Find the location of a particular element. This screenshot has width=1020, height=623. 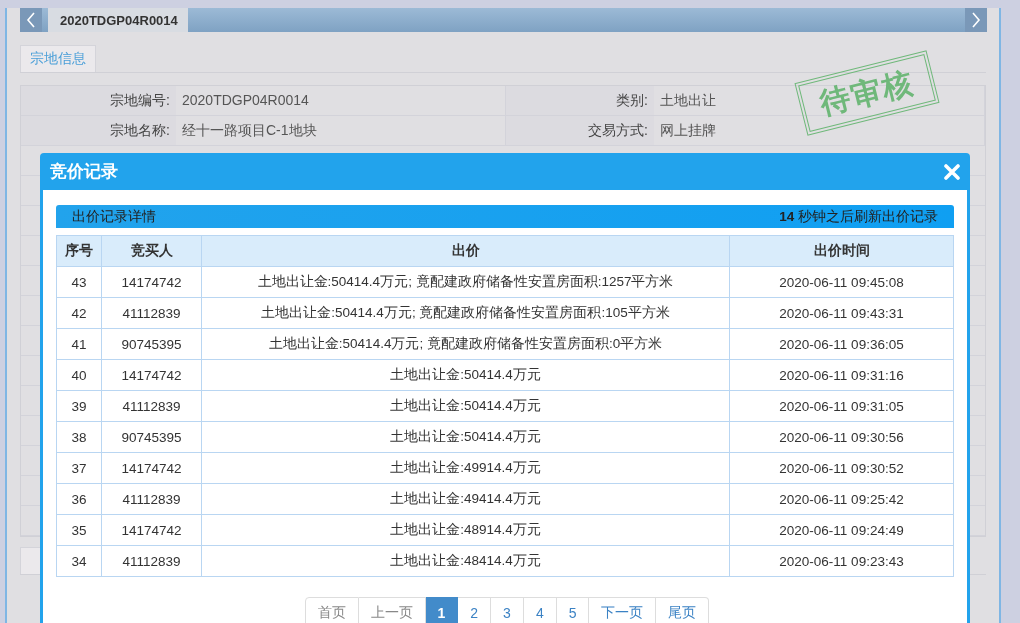

chevron-right-icon is located at coordinates (976, 20).